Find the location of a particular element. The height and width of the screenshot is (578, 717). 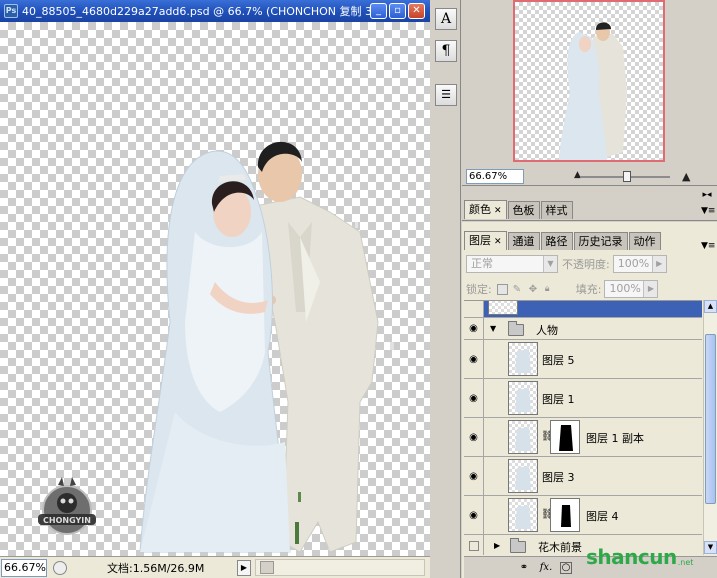

layer-group-row: ◉ ▼ 人物 is located at coordinates (583, 329).